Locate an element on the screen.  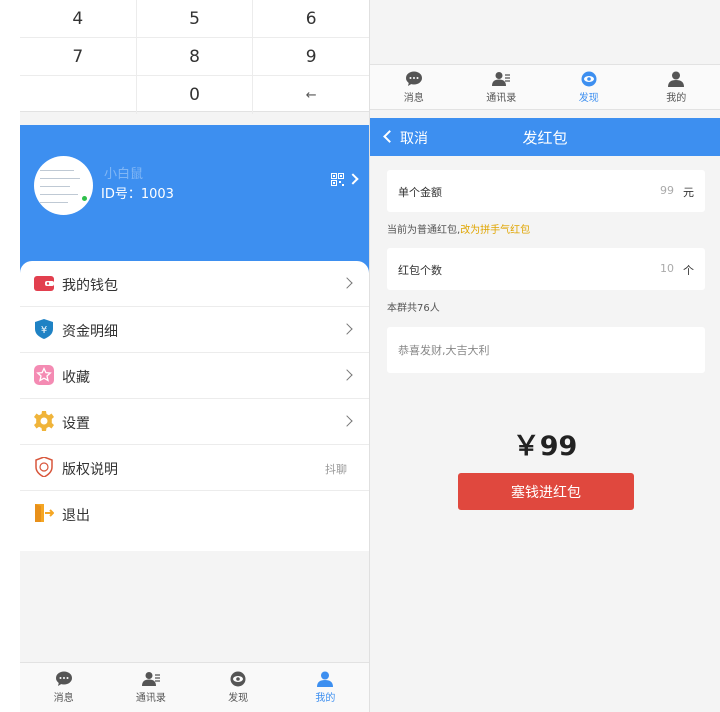
page-title: 发红包 is located at coordinates (545, 138).